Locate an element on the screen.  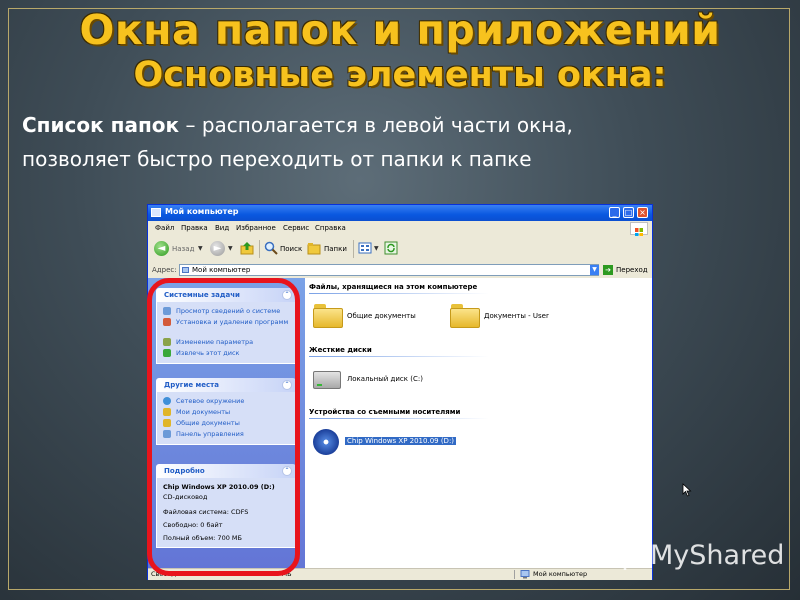
presentation-board-icon is located at coordinates (625, 555).